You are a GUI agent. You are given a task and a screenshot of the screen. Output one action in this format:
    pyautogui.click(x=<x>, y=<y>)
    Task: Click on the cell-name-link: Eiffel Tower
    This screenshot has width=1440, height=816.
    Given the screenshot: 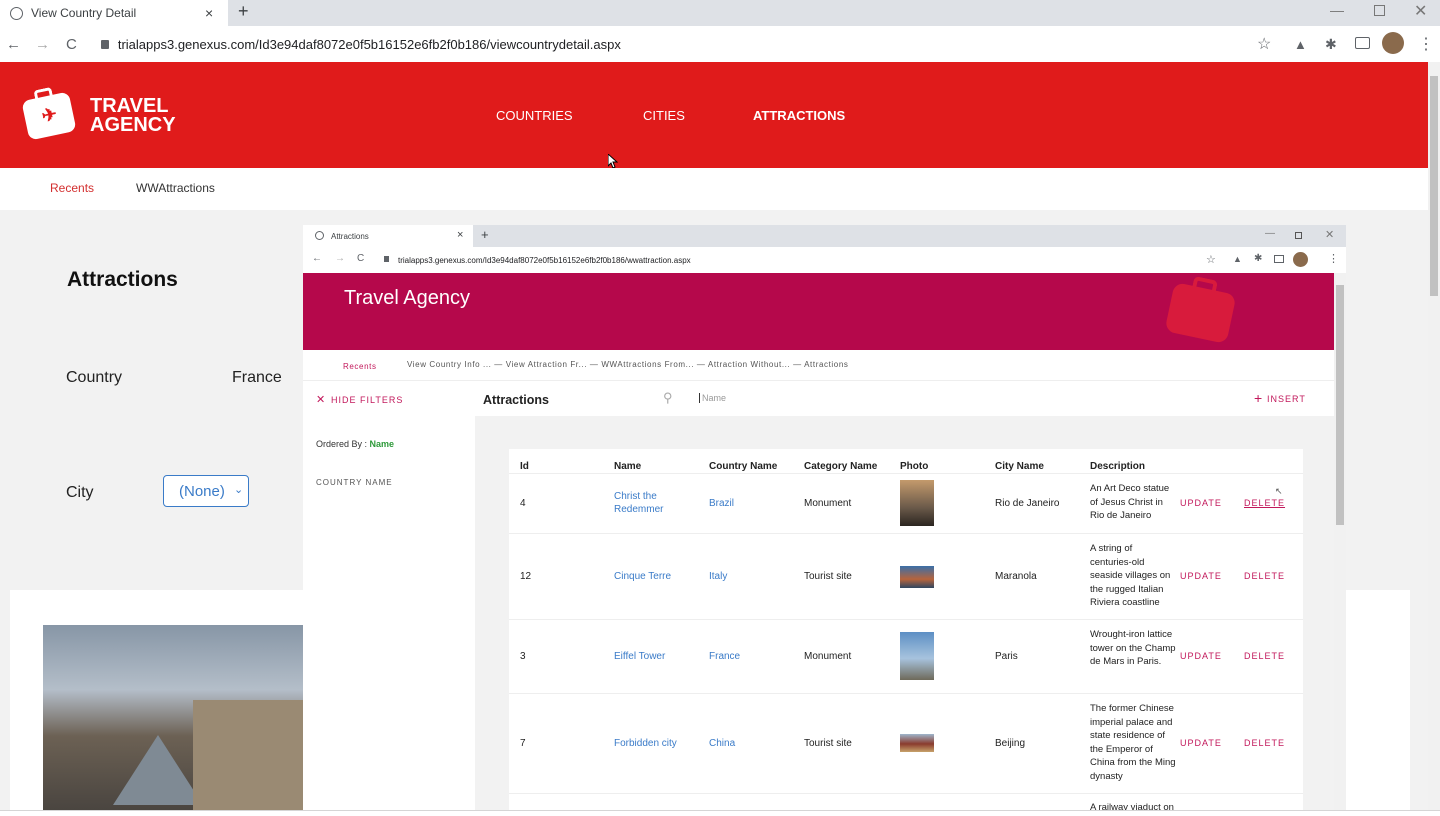 What is the action you would take?
    pyautogui.click(x=639, y=656)
    